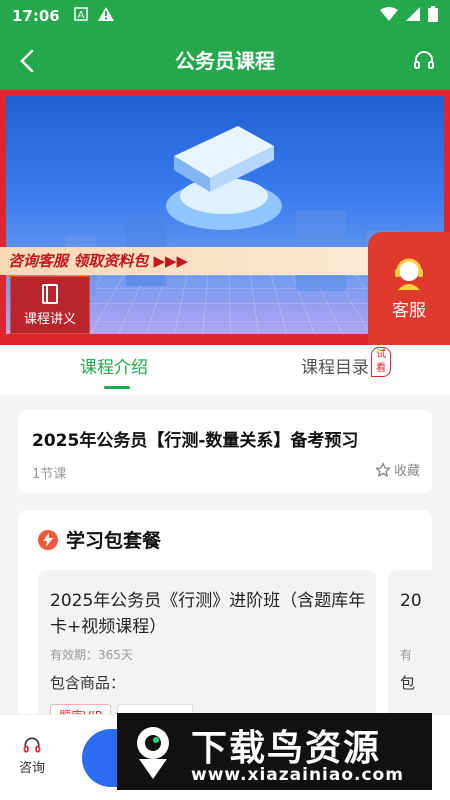 The height and width of the screenshot is (800, 450). What do you see at coordinates (381, 362) in the screenshot?
I see `trial-badge: 试看` at bounding box center [381, 362].